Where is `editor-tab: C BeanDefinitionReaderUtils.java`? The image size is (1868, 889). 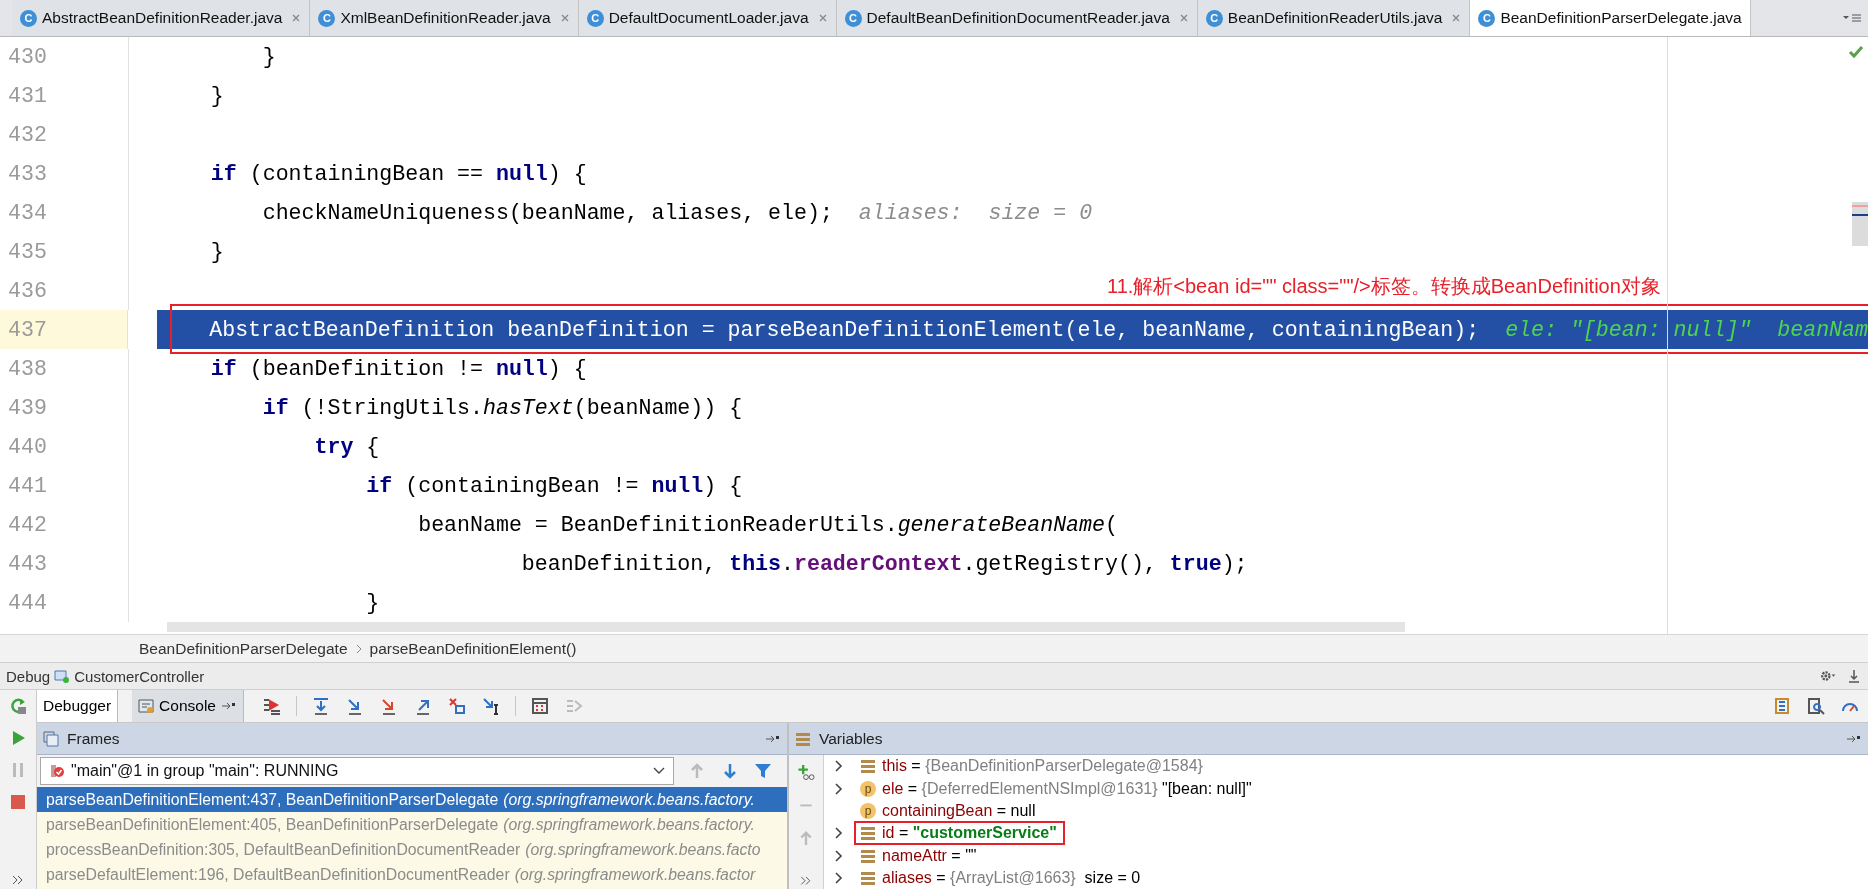
editor-tab: C BeanDefinitionReaderUtils.java is located at coordinates (1334, 18).